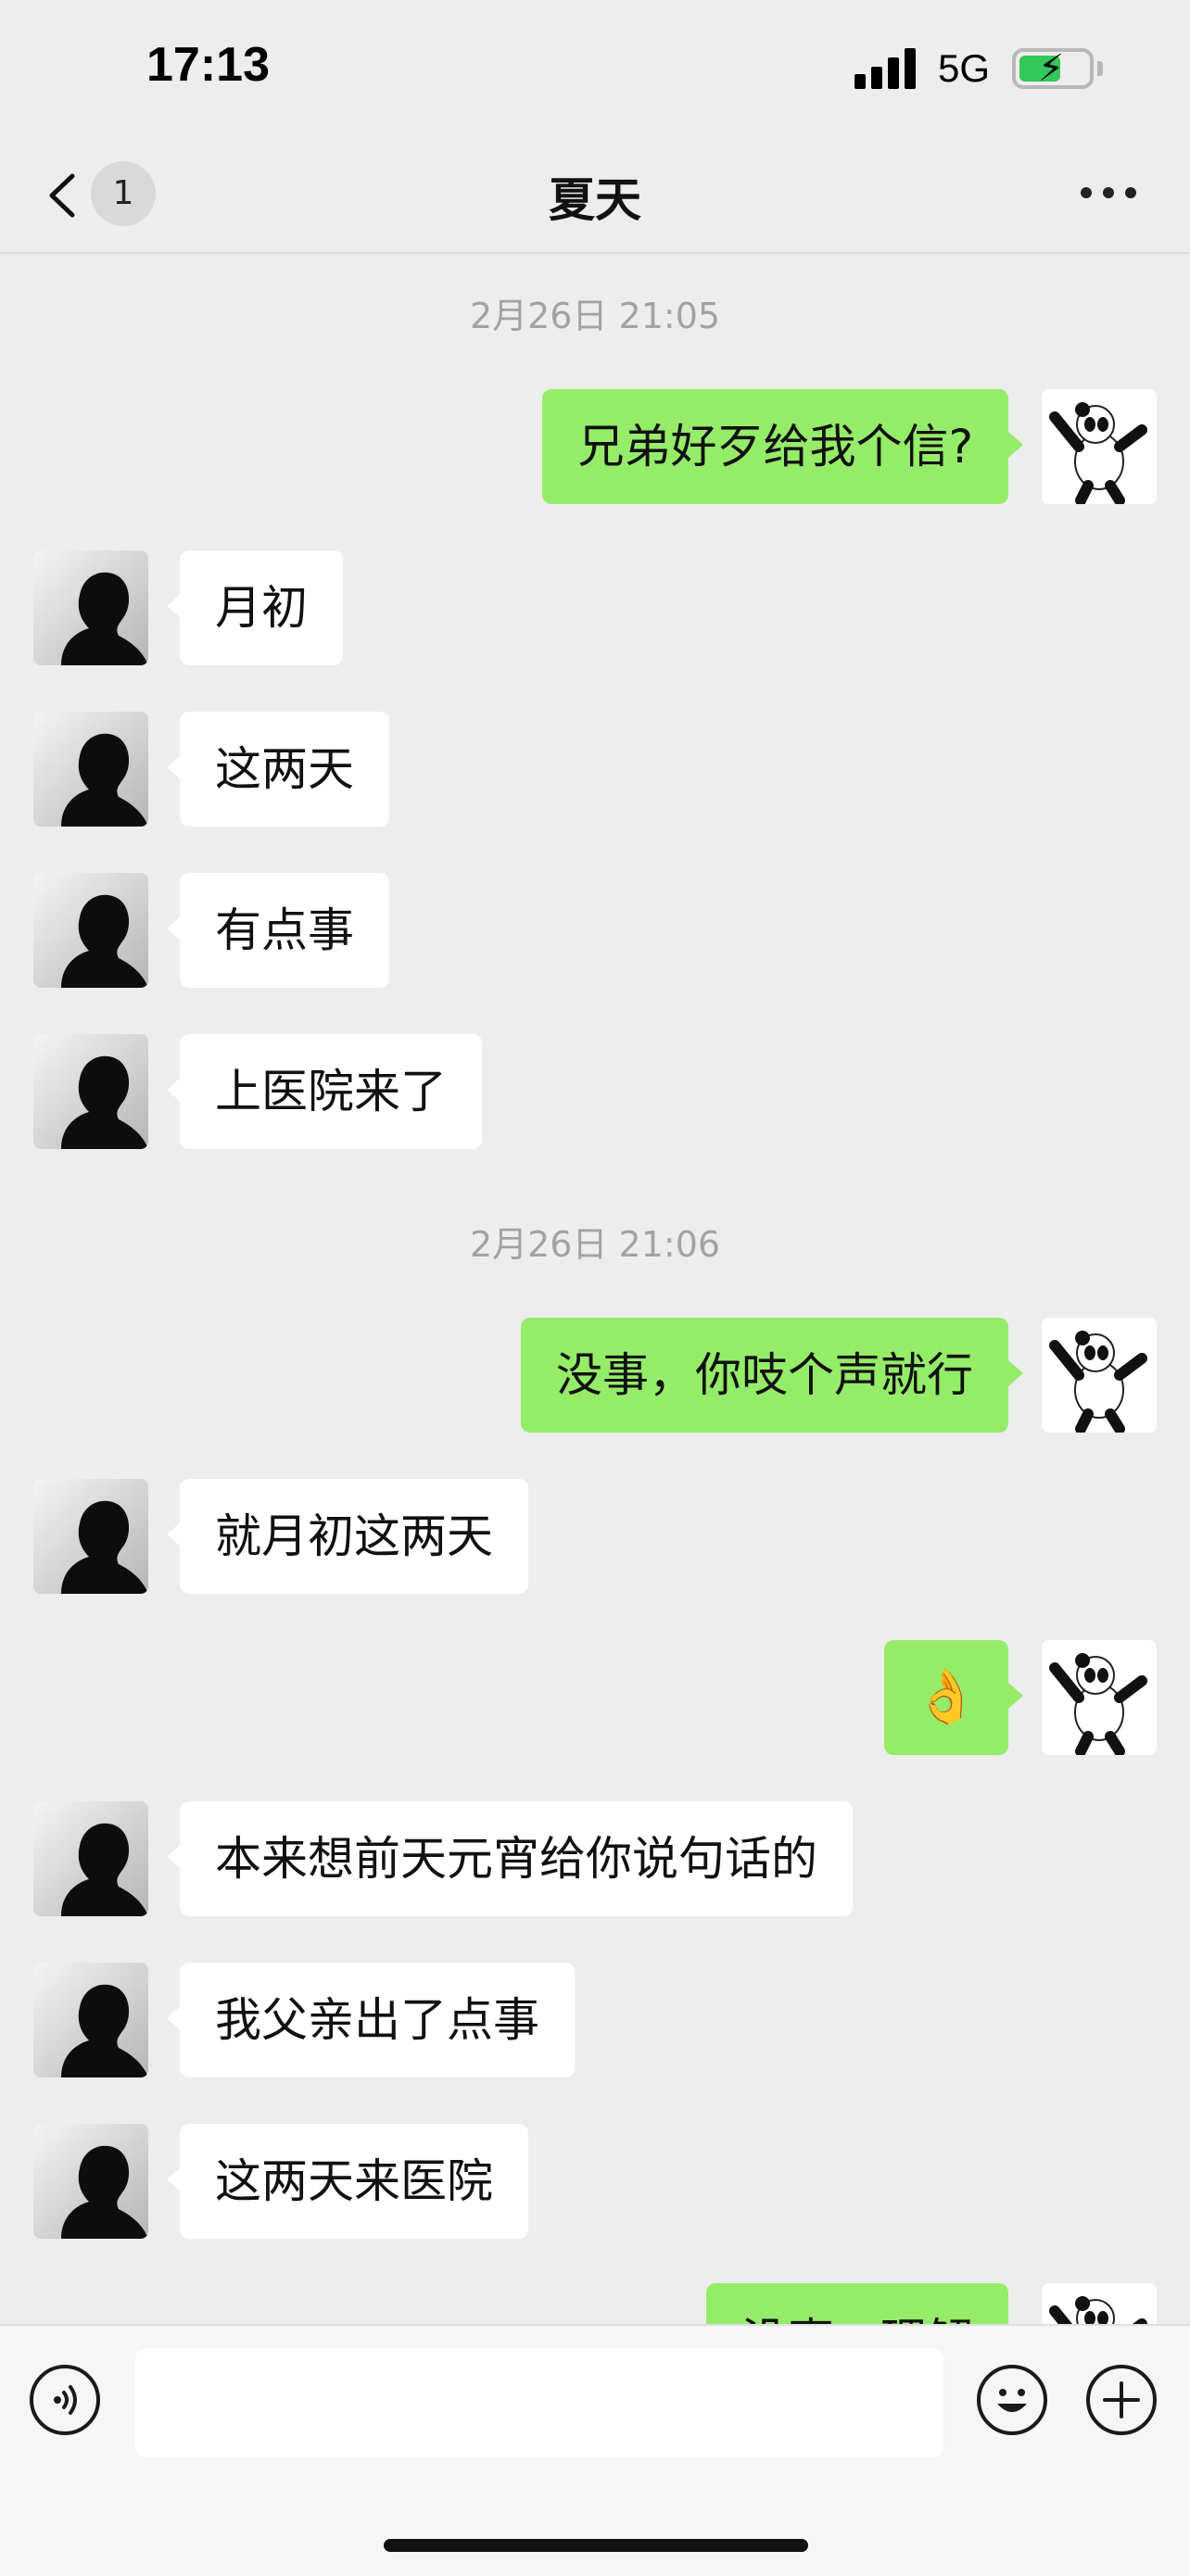 The width and height of the screenshot is (1190, 2576). I want to click on message-input, so click(539, 2402).